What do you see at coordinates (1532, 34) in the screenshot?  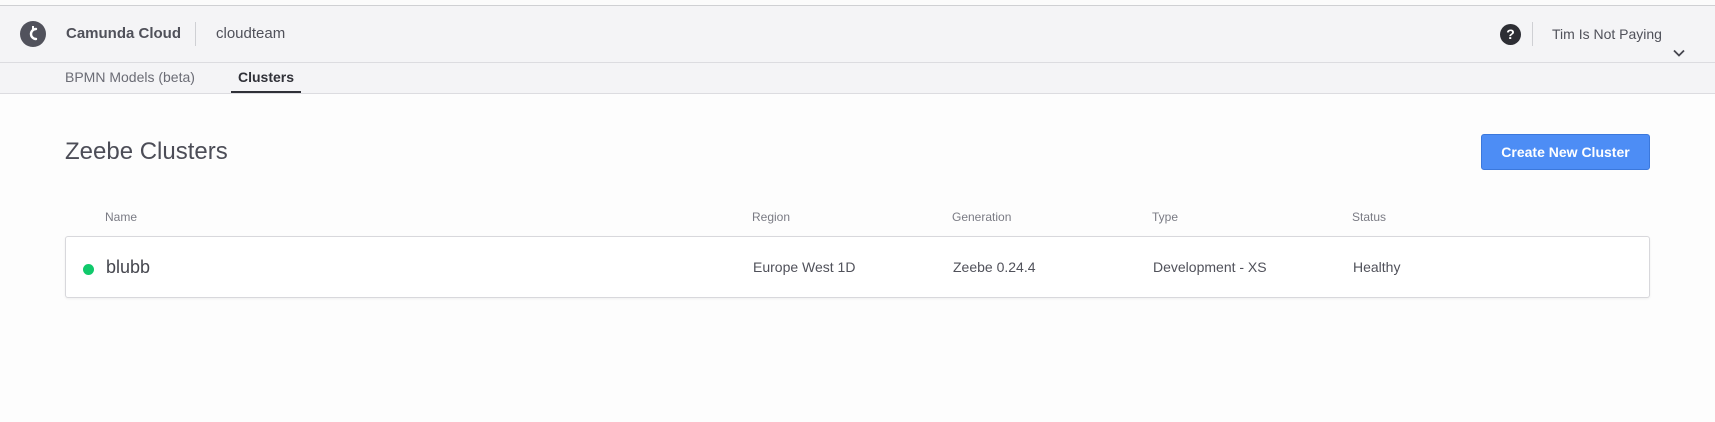 I see `header-divider-right` at bounding box center [1532, 34].